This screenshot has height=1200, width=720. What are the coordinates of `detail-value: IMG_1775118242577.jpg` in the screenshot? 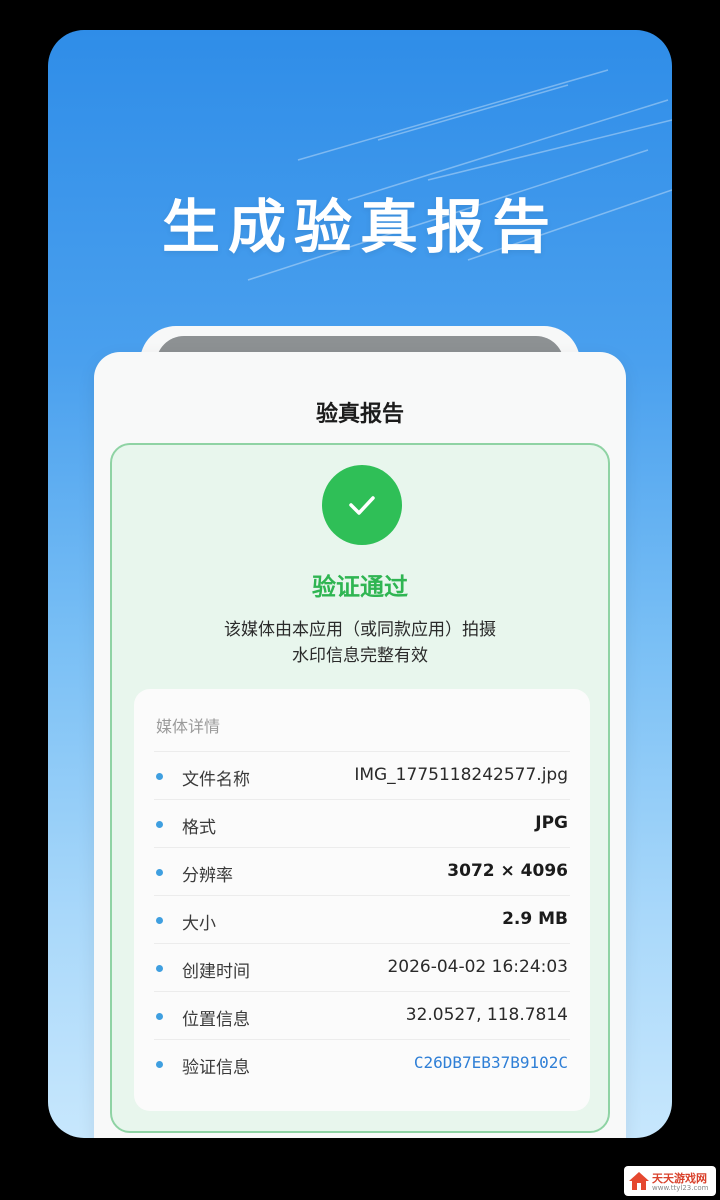 It's located at (461, 775).